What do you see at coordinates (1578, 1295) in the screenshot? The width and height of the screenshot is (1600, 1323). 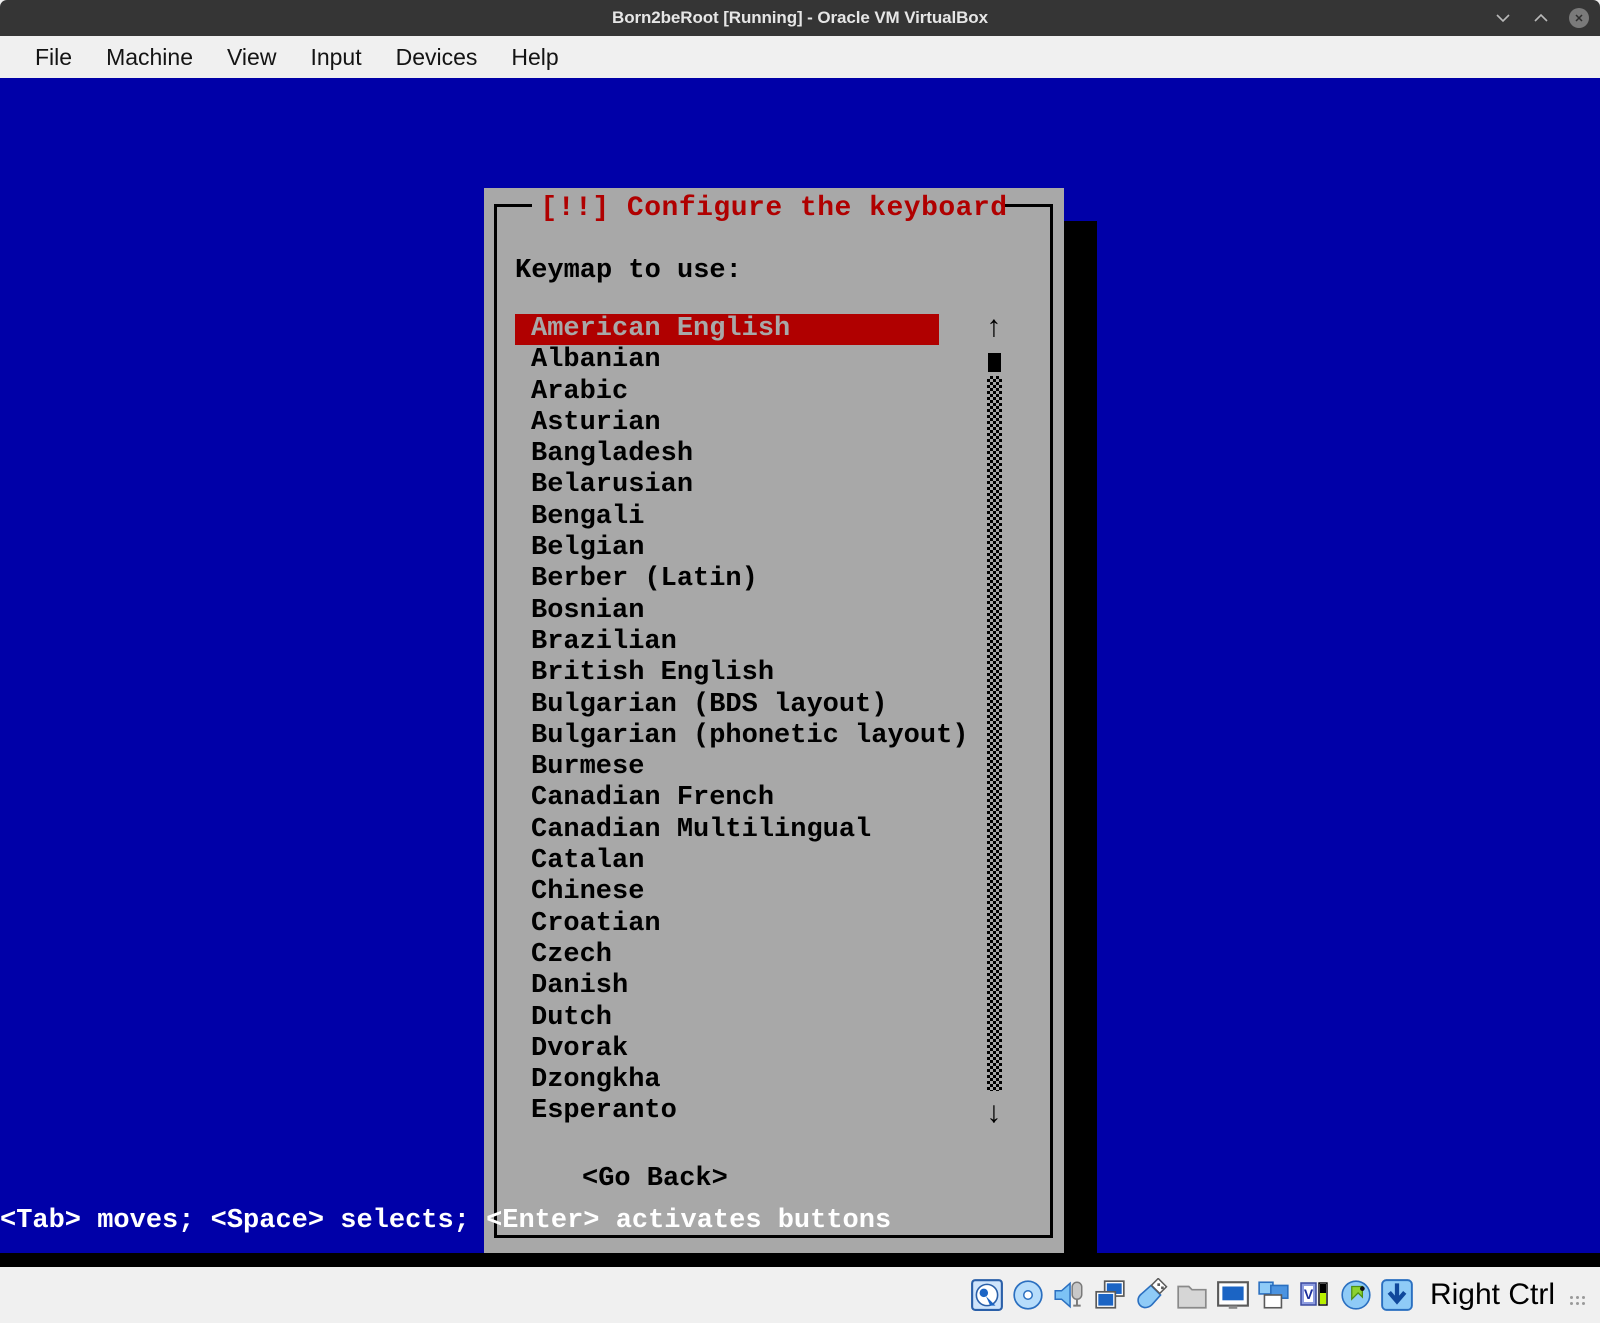 I see `resize-grip` at bounding box center [1578, 1295].